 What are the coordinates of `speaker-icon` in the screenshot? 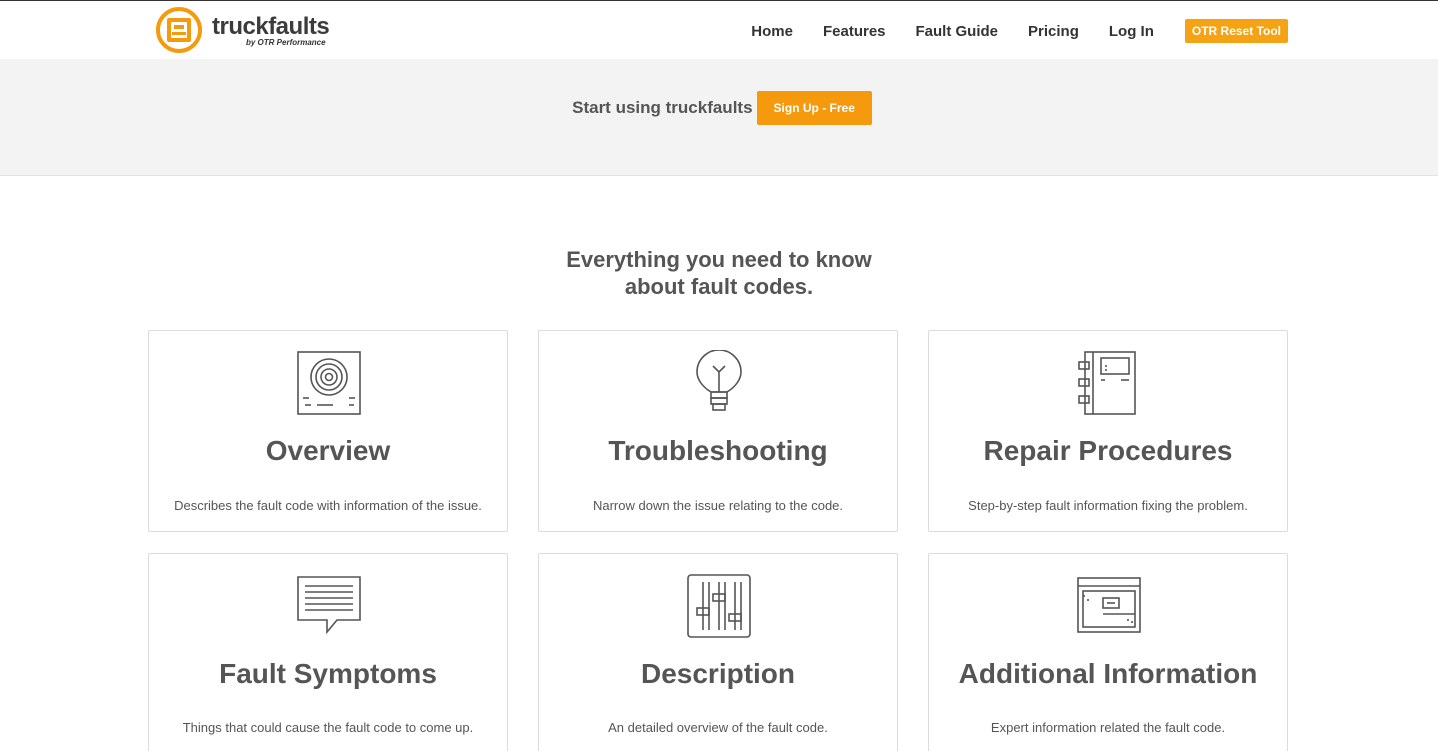 It's located at (329, 383).